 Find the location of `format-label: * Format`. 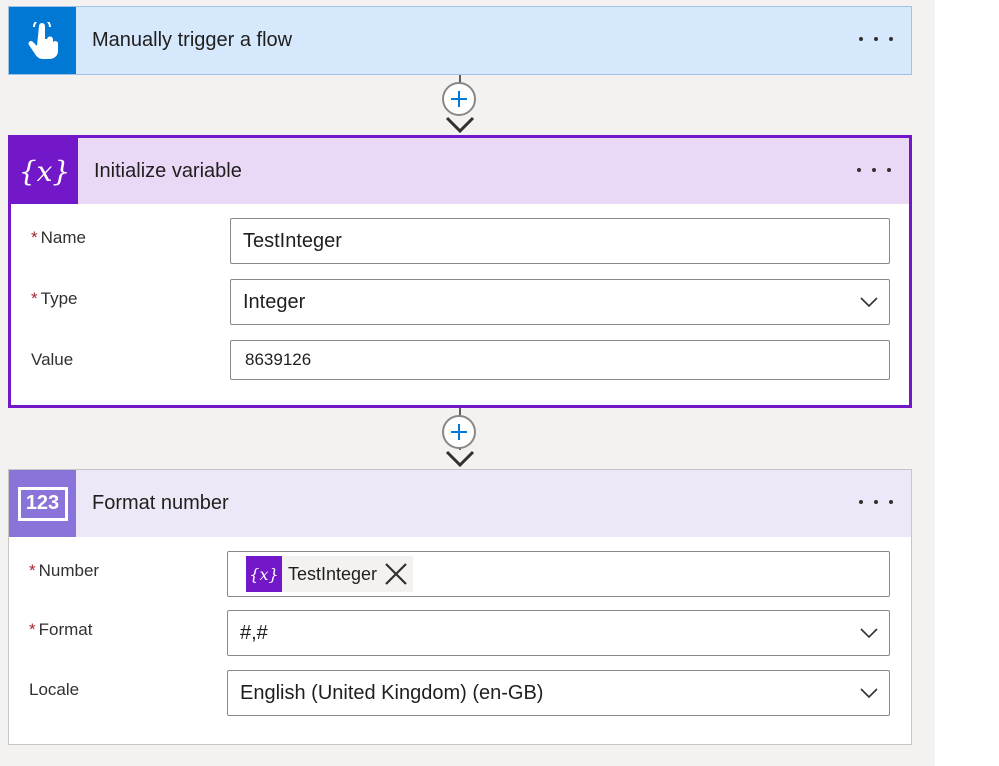

format-label: * Format is located at coordinates (61, 629).